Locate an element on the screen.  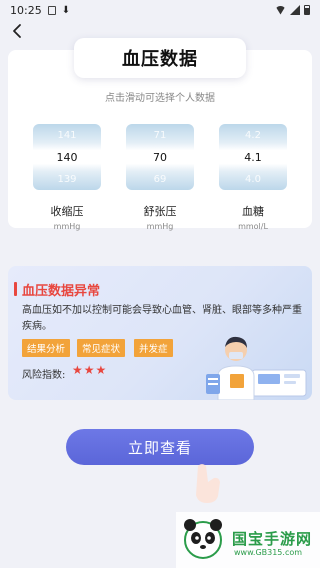
systolic-picker: 141 140 139 is located at coordinates (67, 157).